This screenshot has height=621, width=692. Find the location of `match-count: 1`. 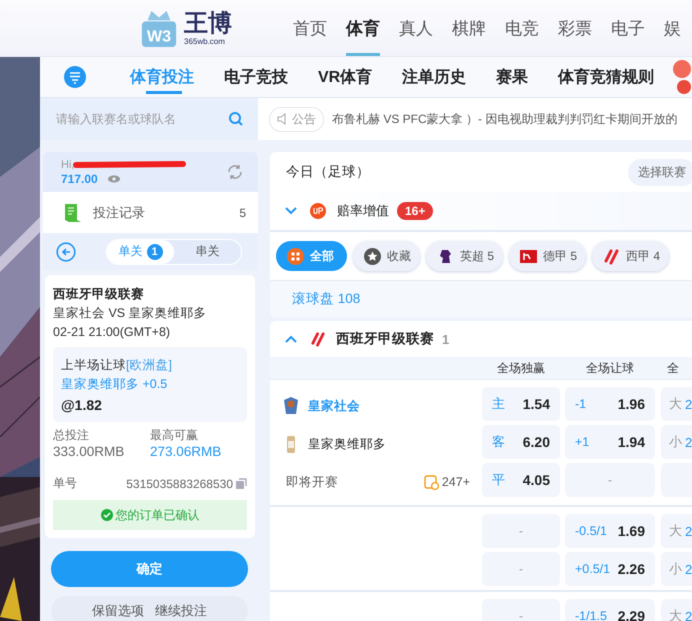

match-count: 1 is located at coordinates (446, 339).